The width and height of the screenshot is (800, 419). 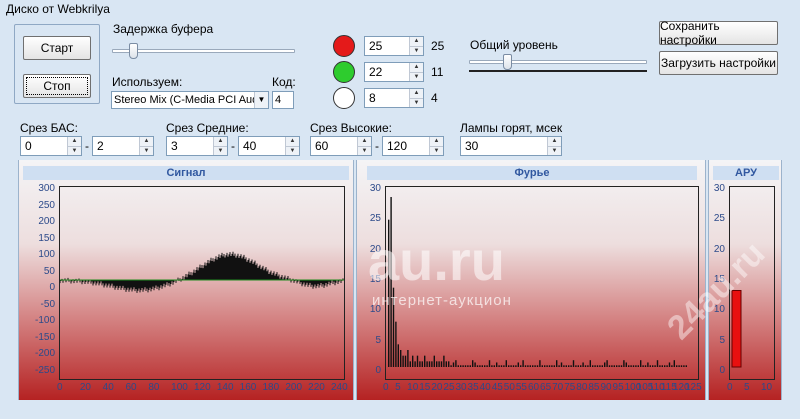 I want to click on signal-y-tick-label: -200, so click(x=44, y=354).